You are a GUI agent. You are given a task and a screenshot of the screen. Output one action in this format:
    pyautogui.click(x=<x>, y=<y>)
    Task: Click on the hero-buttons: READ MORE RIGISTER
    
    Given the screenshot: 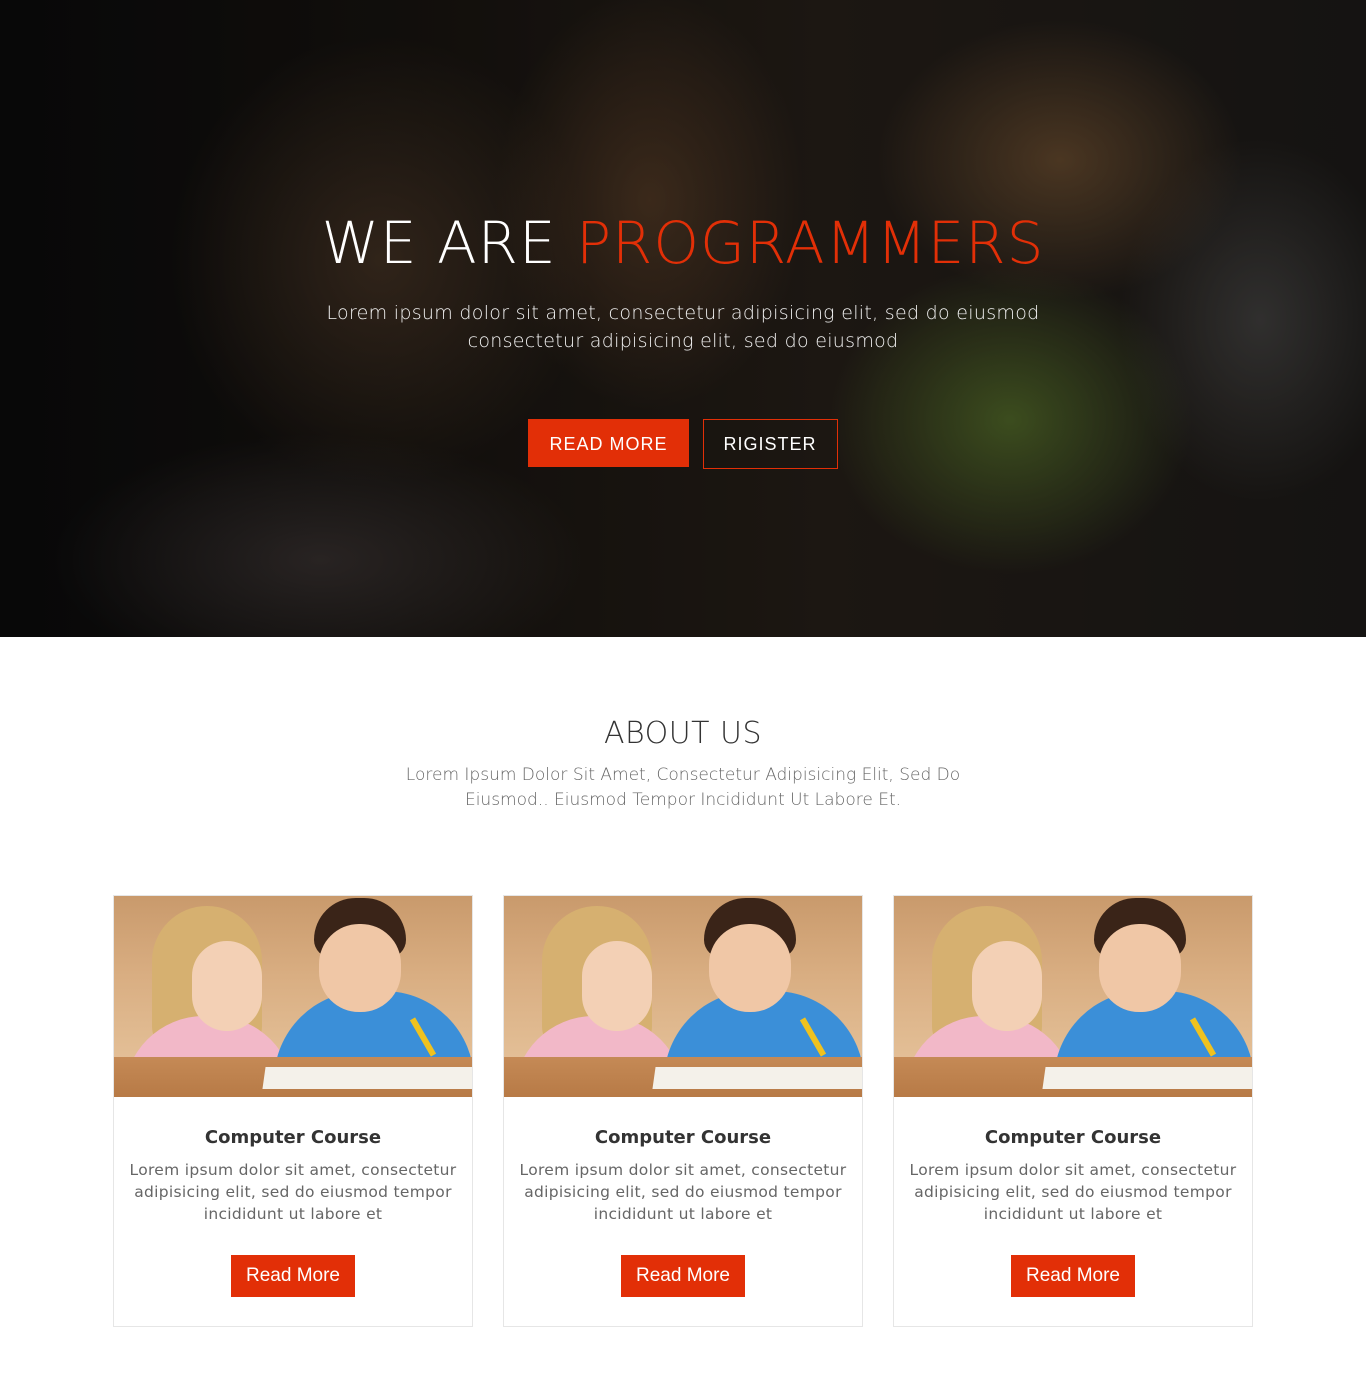 What is the action you would take?
    pyautogui.click(x=683, y=444)
    